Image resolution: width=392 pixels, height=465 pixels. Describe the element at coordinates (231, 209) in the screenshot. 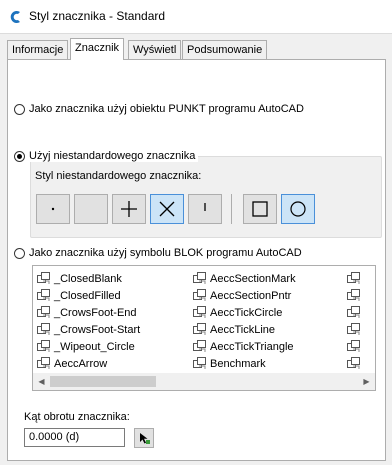

I see `marker-divider` at that location.